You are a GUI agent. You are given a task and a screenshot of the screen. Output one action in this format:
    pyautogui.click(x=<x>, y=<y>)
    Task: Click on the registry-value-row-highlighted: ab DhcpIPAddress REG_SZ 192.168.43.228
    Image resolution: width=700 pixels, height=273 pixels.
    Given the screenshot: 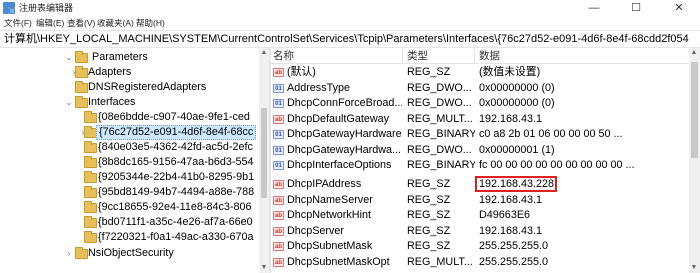 What is the action you would take?
    pyautogui.click(x=480, y=184)
    